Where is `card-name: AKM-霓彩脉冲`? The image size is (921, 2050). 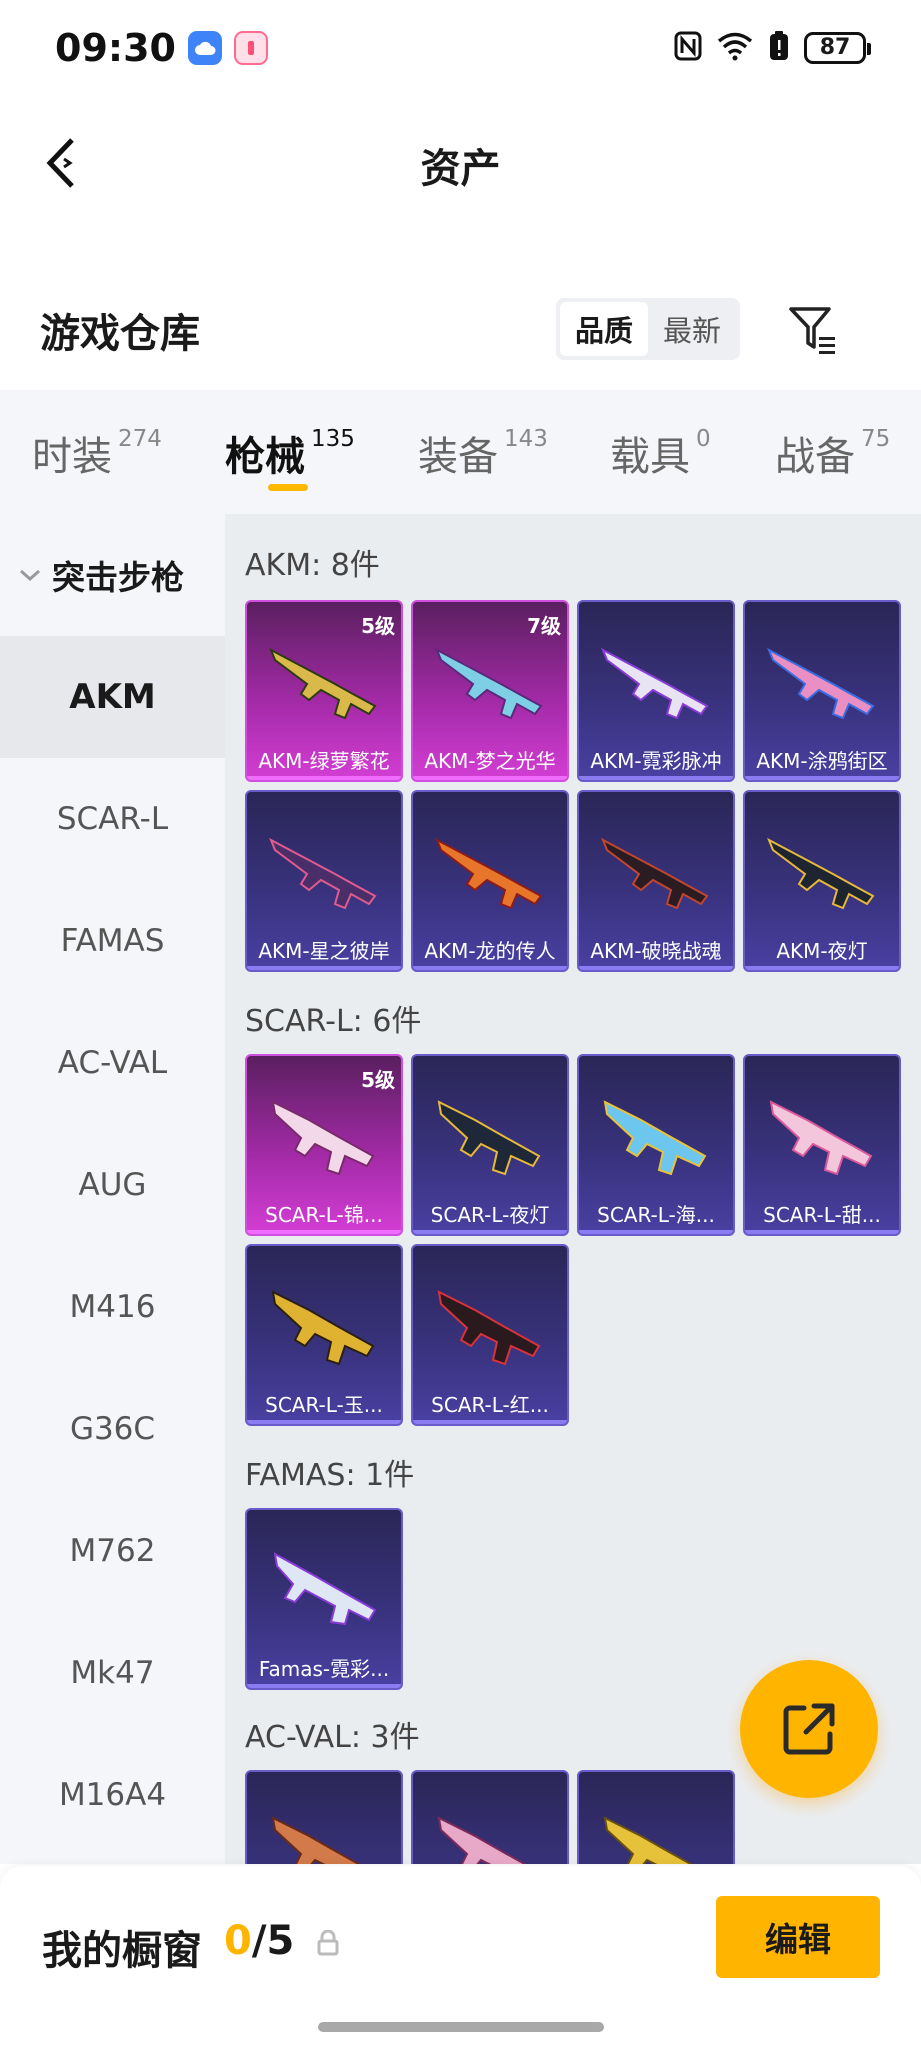
card-name: AKM-霓彩脉冲 is located at coordinates (656, 761).